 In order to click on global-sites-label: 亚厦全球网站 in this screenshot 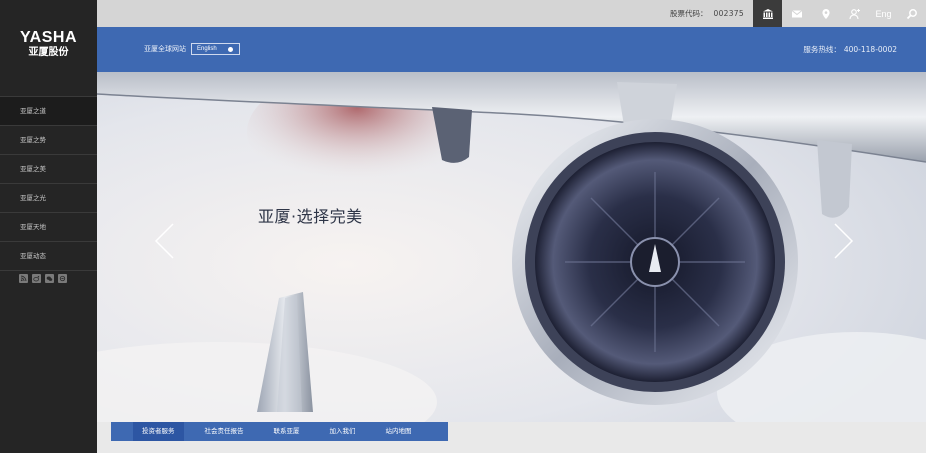, I will do `click(165, 49)`.